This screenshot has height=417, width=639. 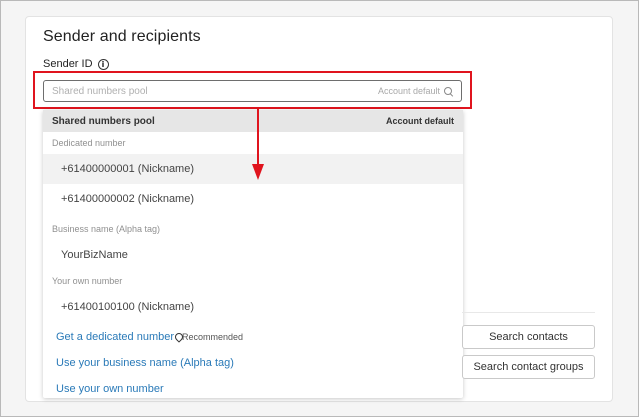 What do you see at coordinates (253, 389) in the screenshot?
I see `use-own-number-link: Use your own number` at bounding box center [253, 389].